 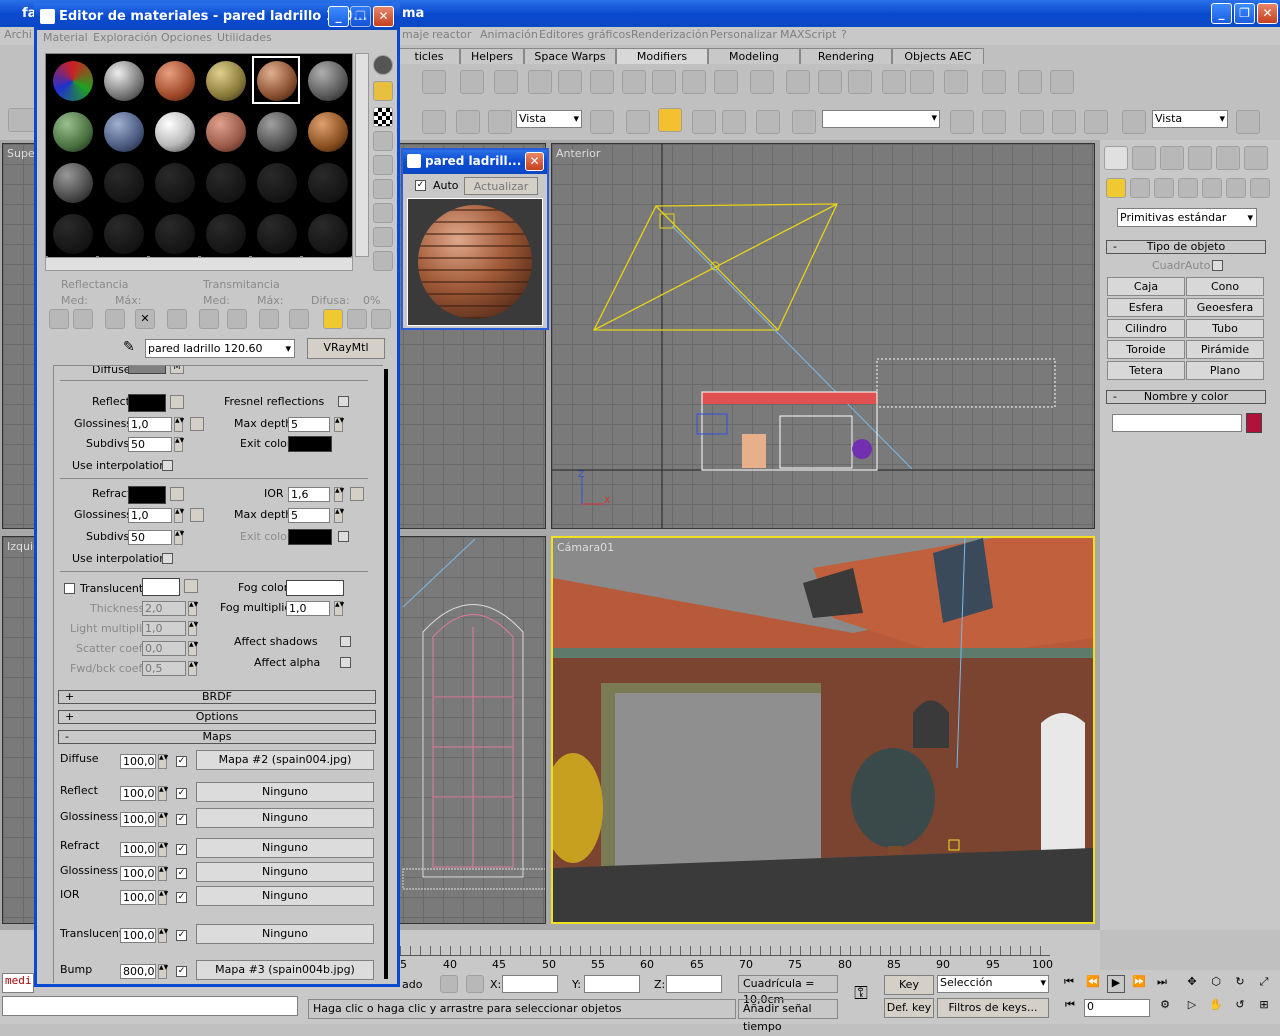 I want to click on maps-rollout: - Maps, so click(x=217, y=737).